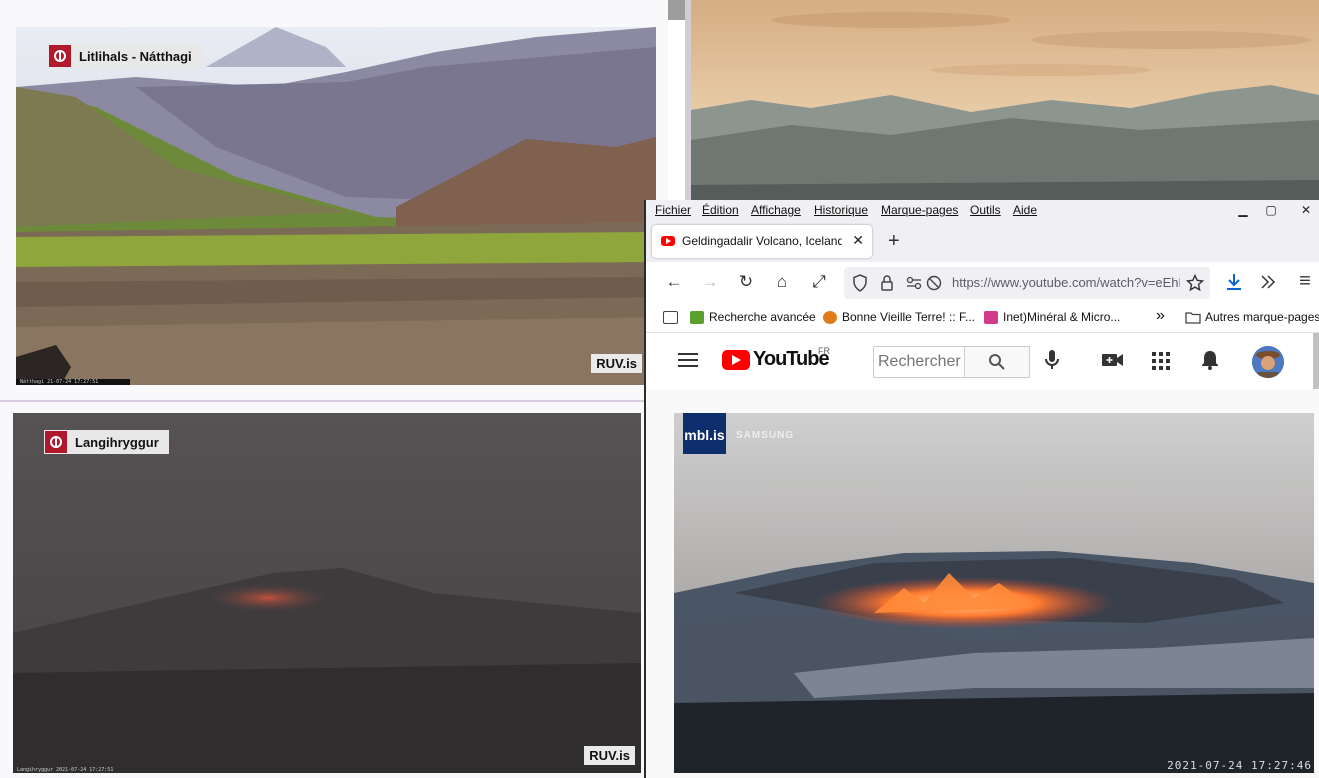  What do you see at coordinates (1252, 317) in the screenshot?
I see `other-bookmarks-folder: Autres marque-pages` at bounding box center [1252, 317].